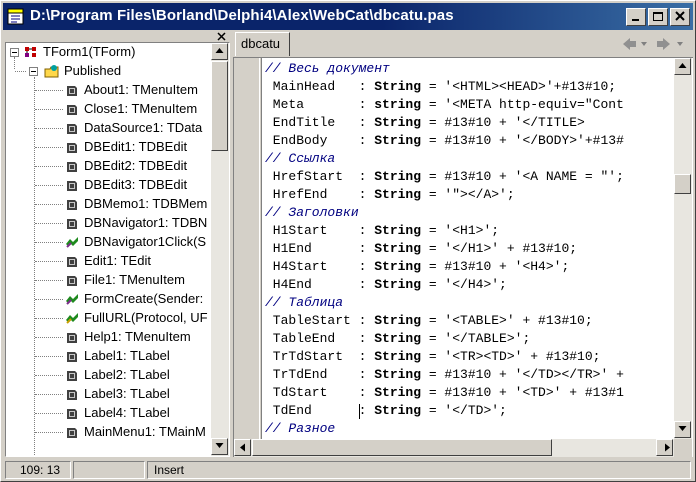 The image size is (696, 482). Describe the element at coordinates (658, 17) in the screenshot. I see `maximize-button` at that location.